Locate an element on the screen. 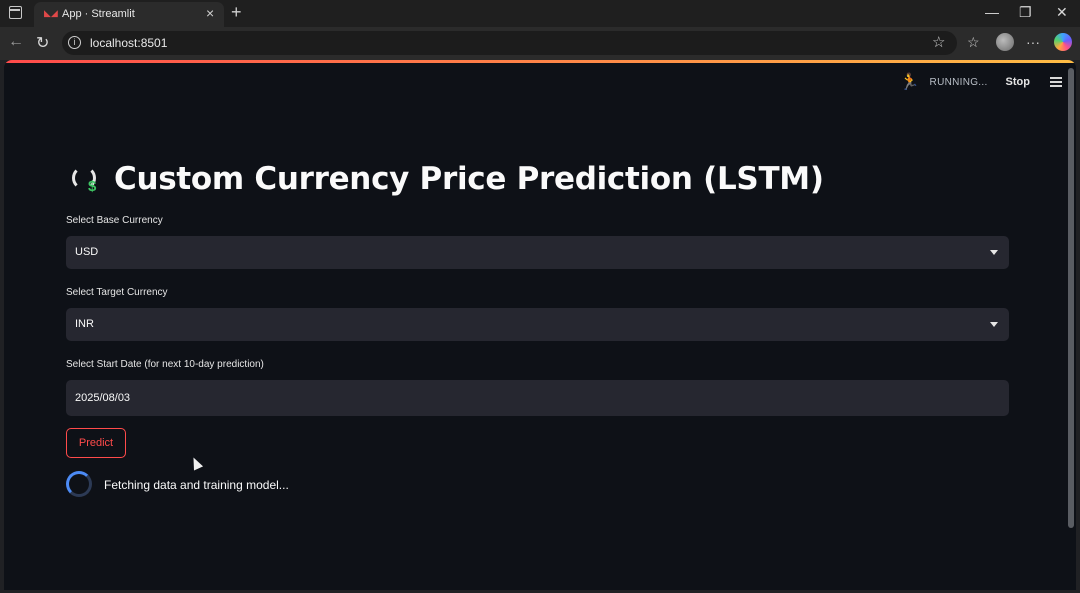  app-status-area: 🏃 RUNNING... Stop is located at coordinates (981, 82).